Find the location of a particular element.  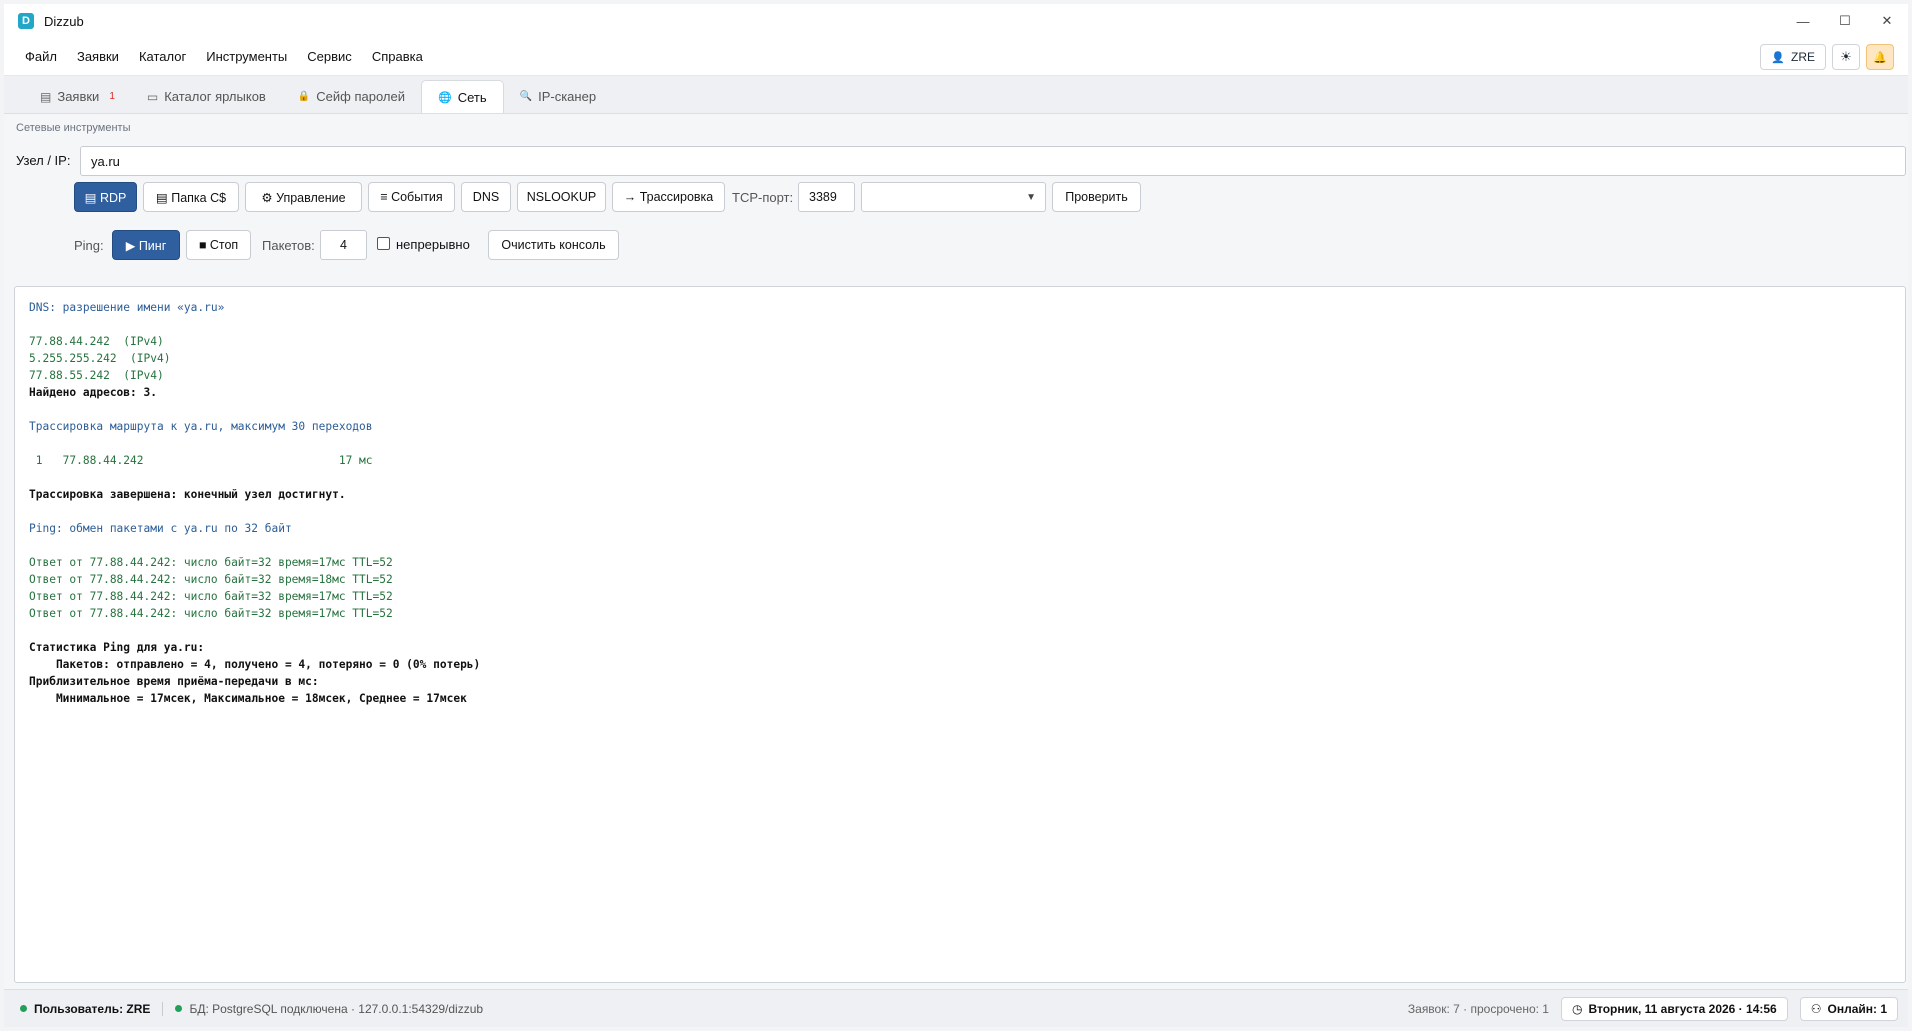

tab-network: 🌐 Сеть is located at coordinates (462, 96).